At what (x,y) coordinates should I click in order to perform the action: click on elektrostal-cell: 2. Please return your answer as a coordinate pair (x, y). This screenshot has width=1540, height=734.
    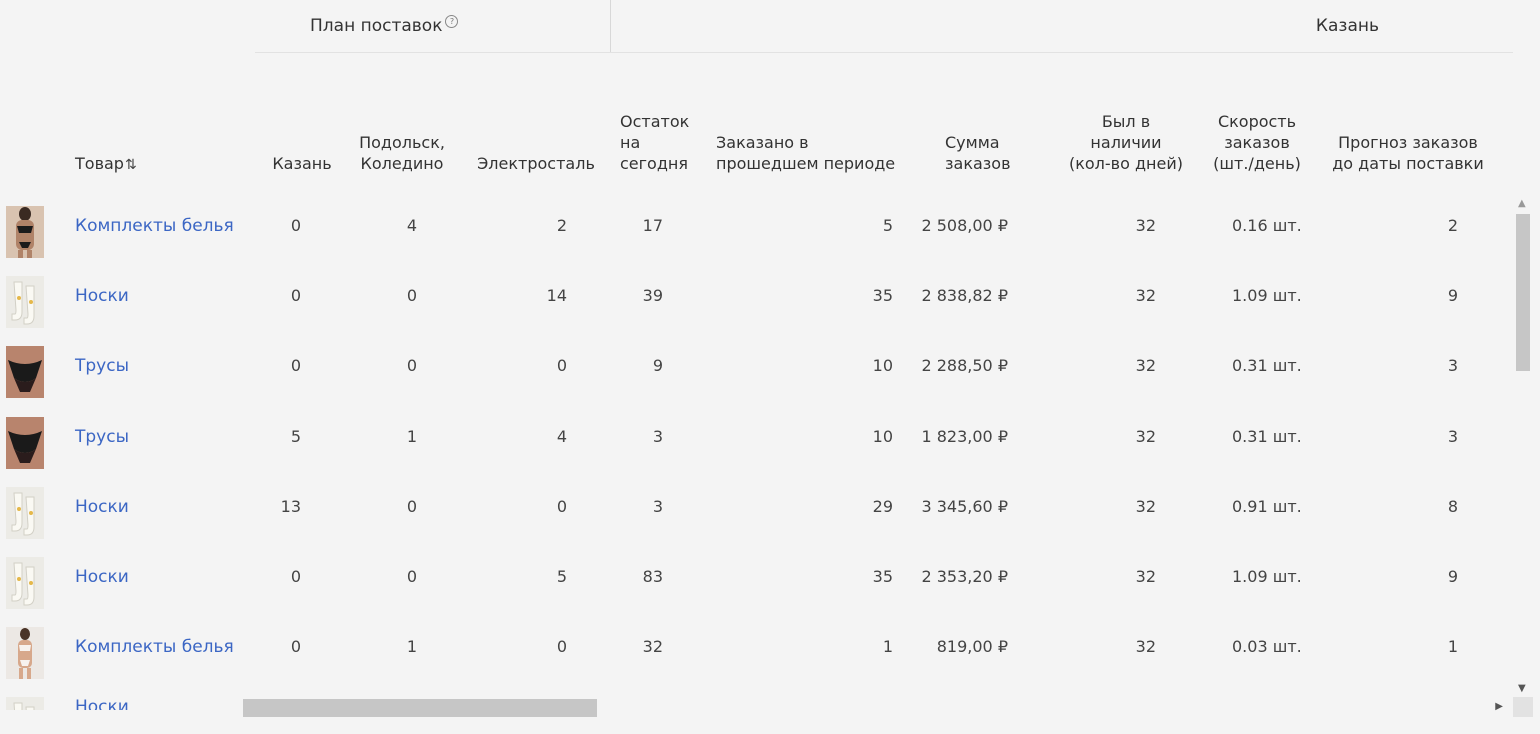
    Looking at the image, I should click on (561, 225).